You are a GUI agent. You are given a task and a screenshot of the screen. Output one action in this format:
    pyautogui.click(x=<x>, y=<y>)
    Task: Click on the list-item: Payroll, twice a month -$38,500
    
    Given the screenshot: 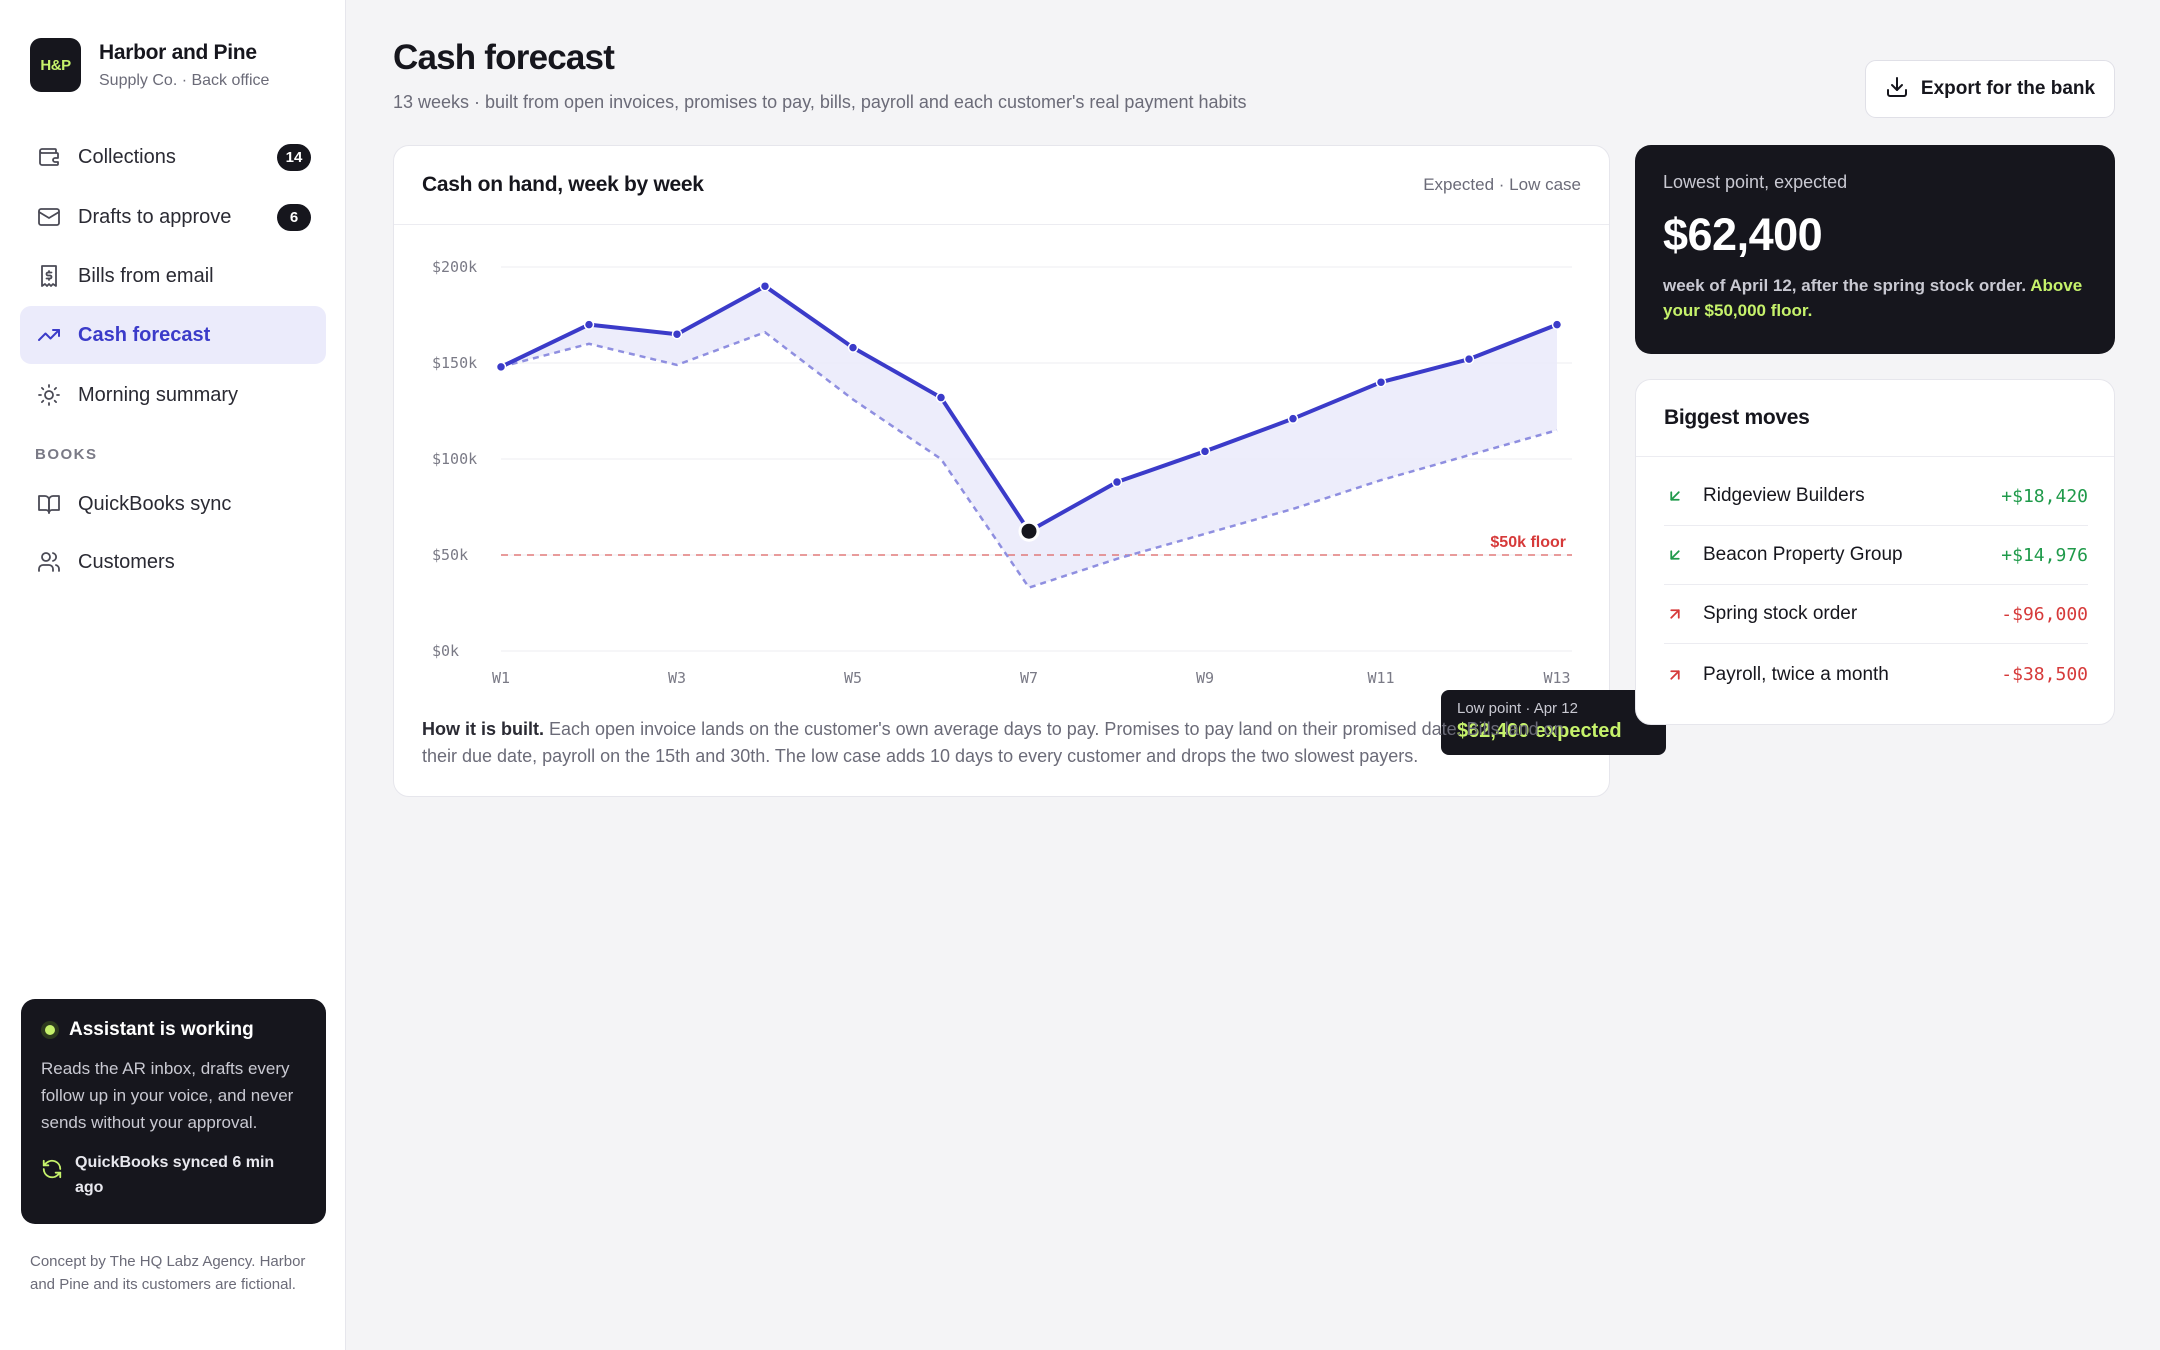 What is the action you would take?
    pyautogui.click(x=1876, y=674)
    